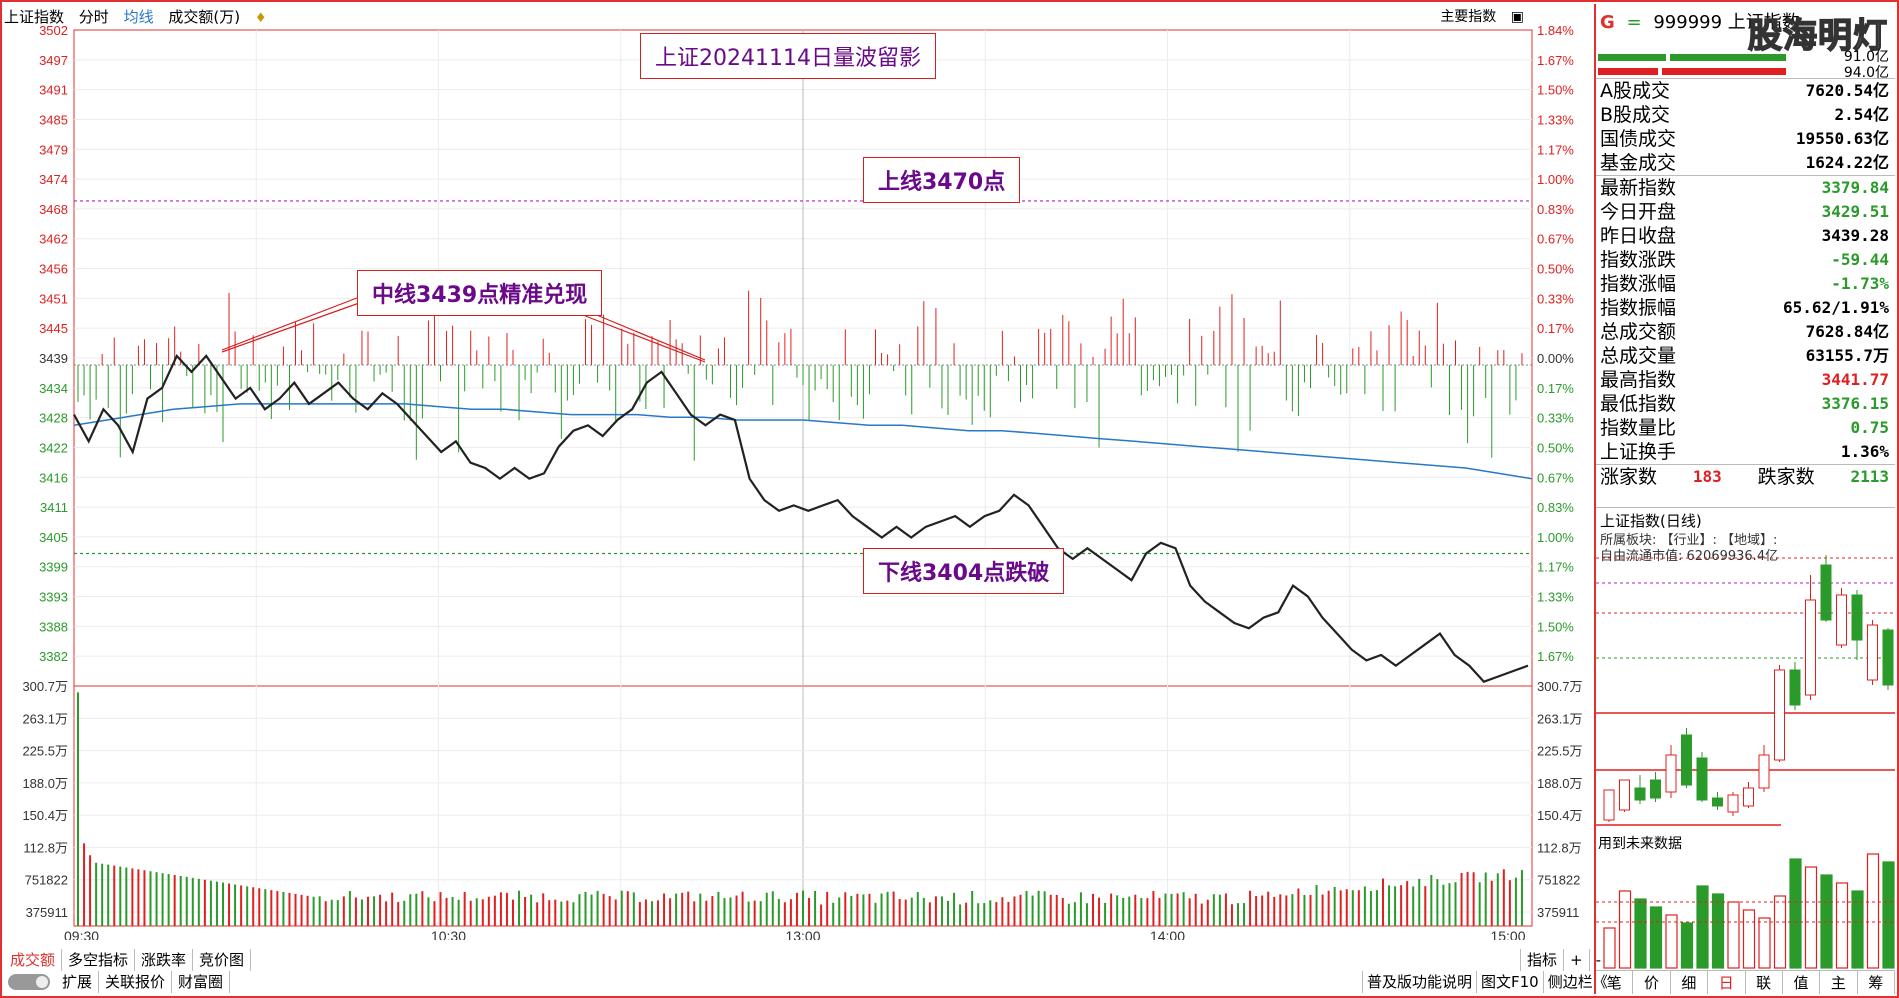 The image size is (1899, 998). What do you see at coordinates (1638, 236) in the screenshot?
I see `index-stat-label: 昨日收盘` at bounding box center [1638, 236].